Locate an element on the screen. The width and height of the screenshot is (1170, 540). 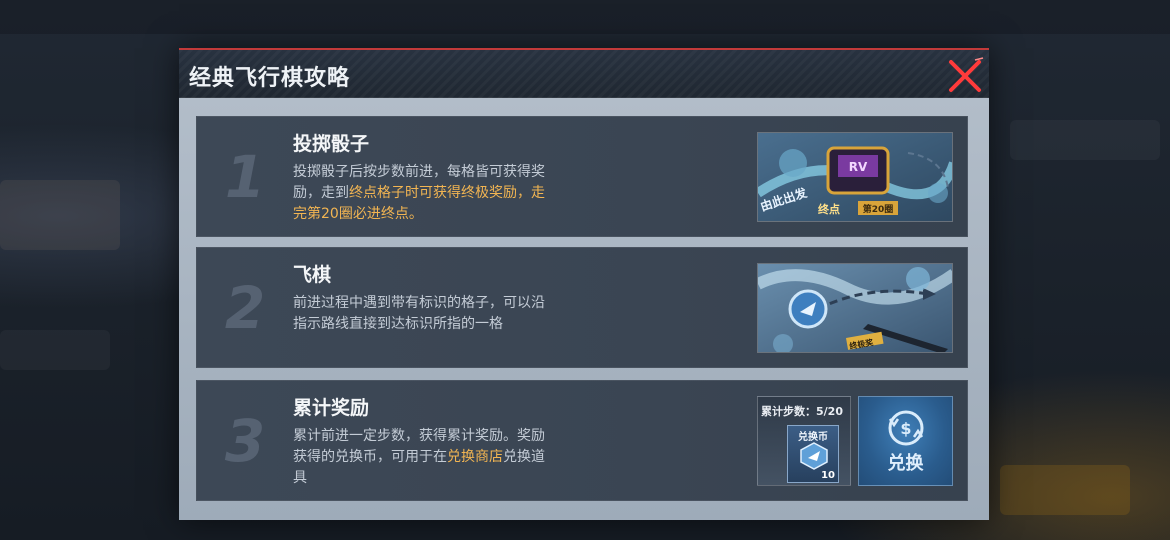
board-label-round: 第20圈 is located at coordinates (878, 209).